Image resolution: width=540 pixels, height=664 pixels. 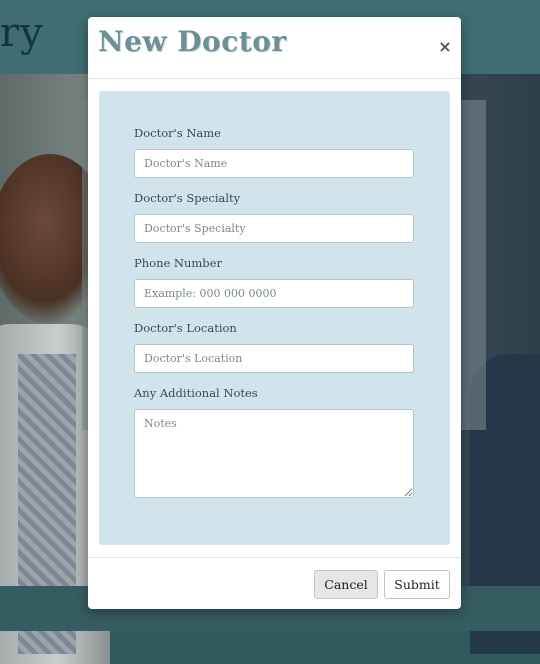 I want to click on modal-title: New Doctor, so click(x=192, y=41).